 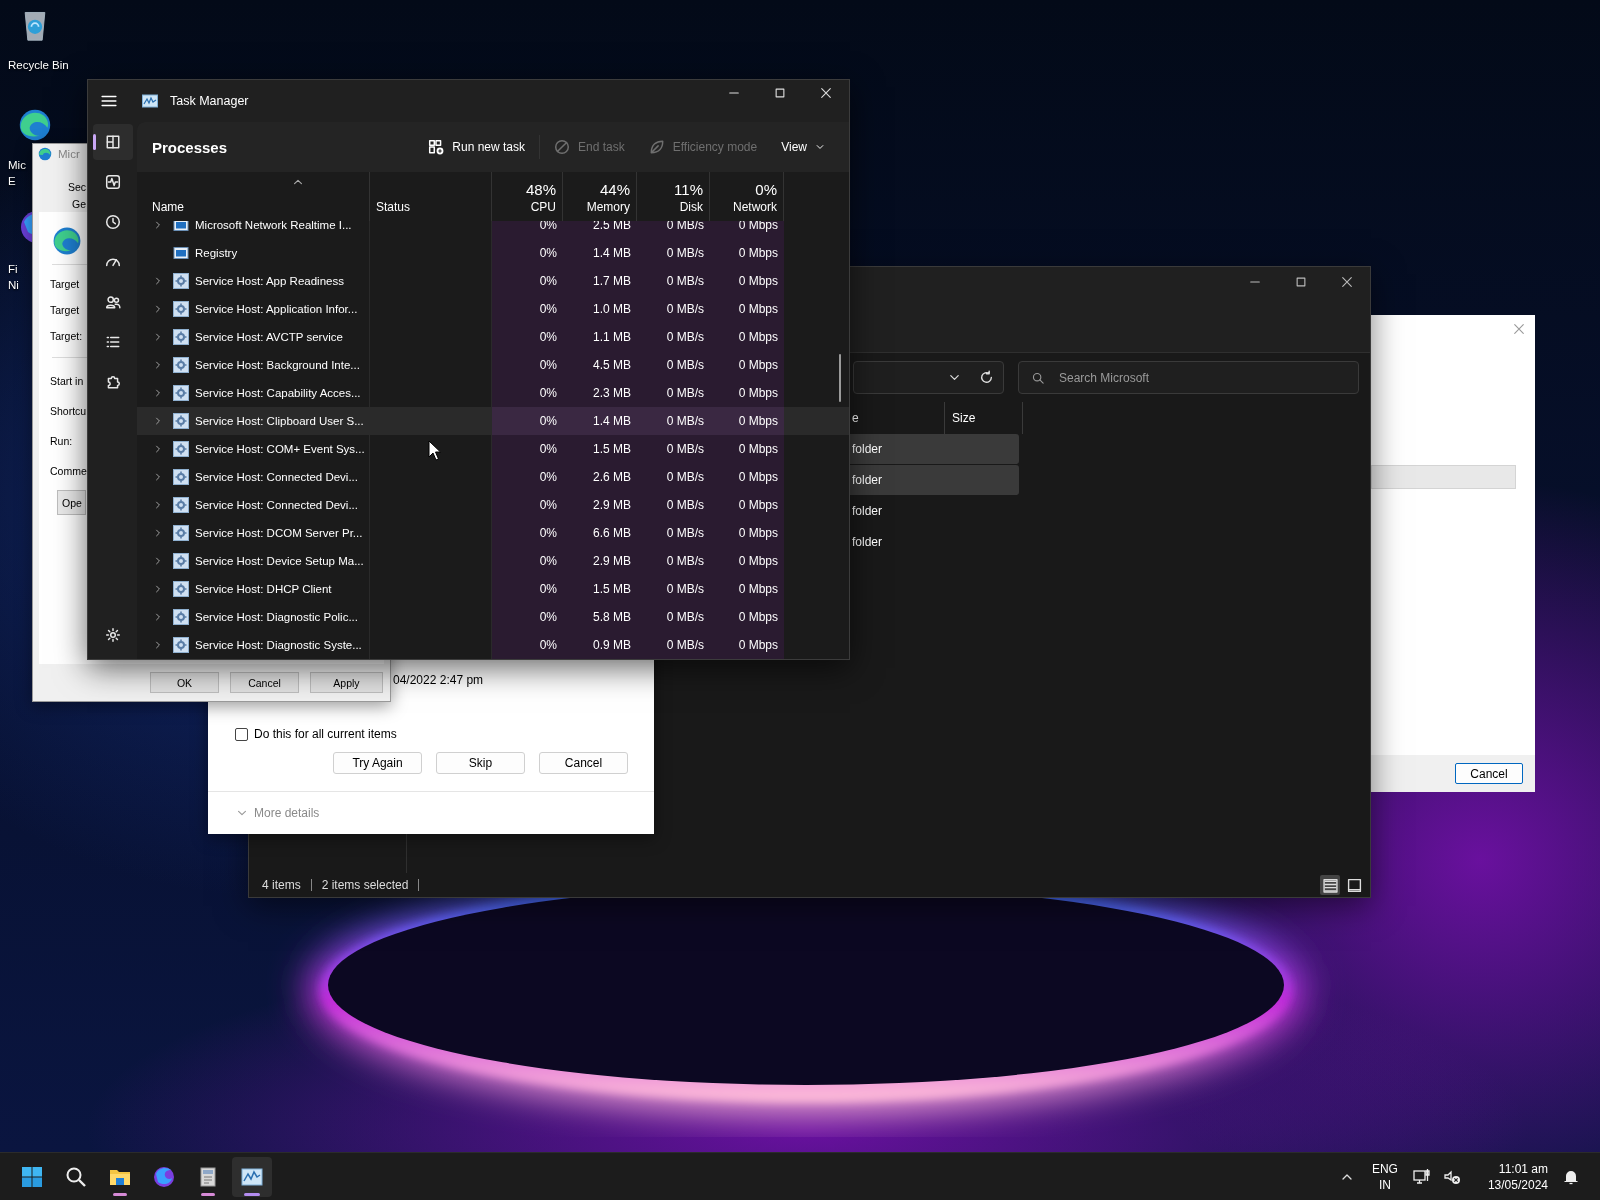 What do you see at coordinates (1421, 1176) in the screenshot?
I see `network-icon` at bounding box center [1421, 1176].